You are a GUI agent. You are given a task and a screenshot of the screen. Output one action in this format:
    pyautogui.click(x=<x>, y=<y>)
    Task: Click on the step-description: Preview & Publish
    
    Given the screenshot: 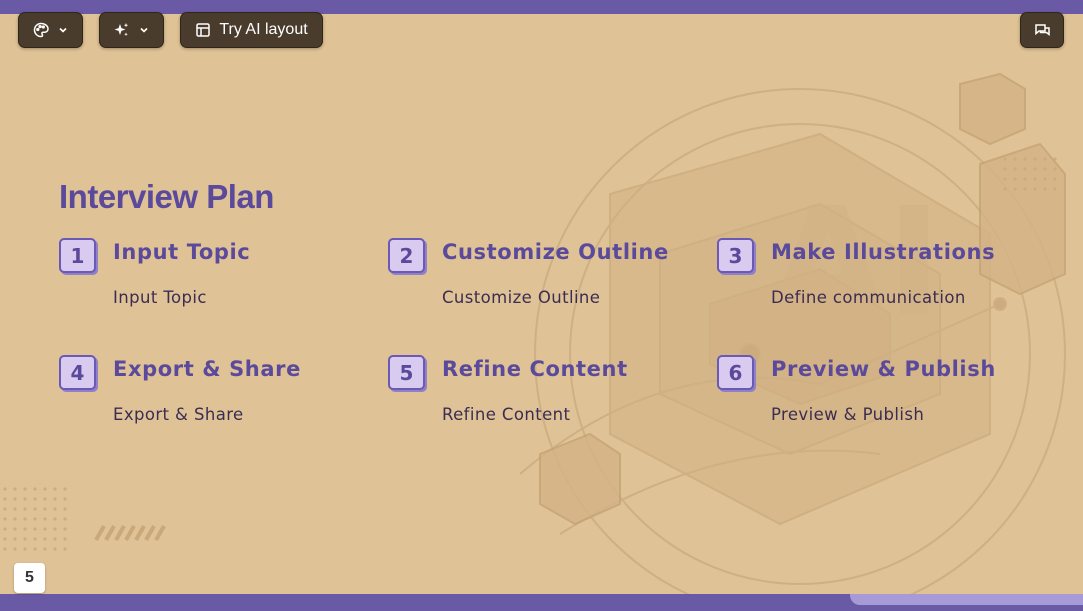 What is the action you would take?
    pyautogui.click(x=848, y=414)
    